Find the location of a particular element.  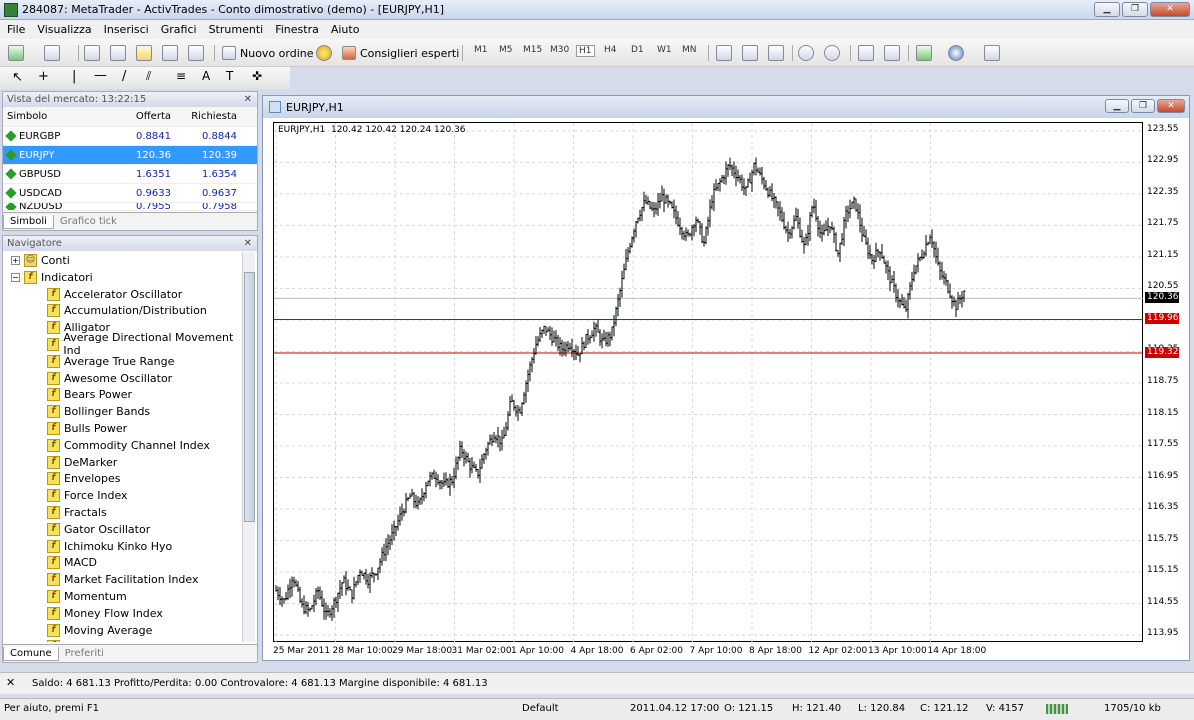

ask-value: 0.9637 is located at coordinates (219, 193).